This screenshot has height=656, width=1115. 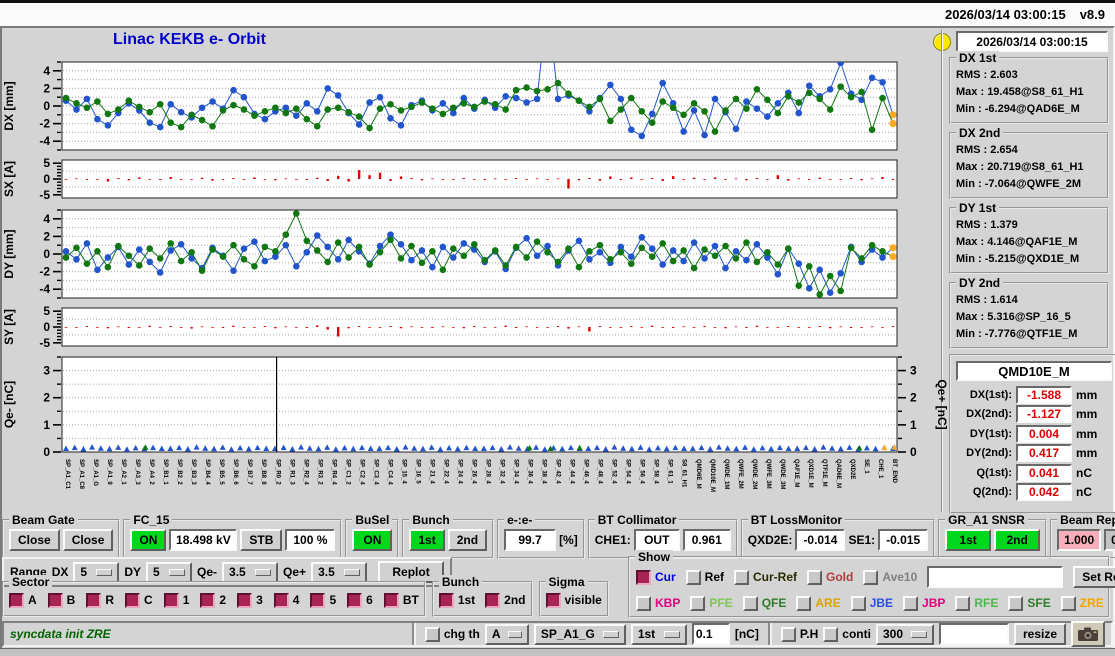 I want to click on show-toggle: Ave10, so click(x=890, y=577).